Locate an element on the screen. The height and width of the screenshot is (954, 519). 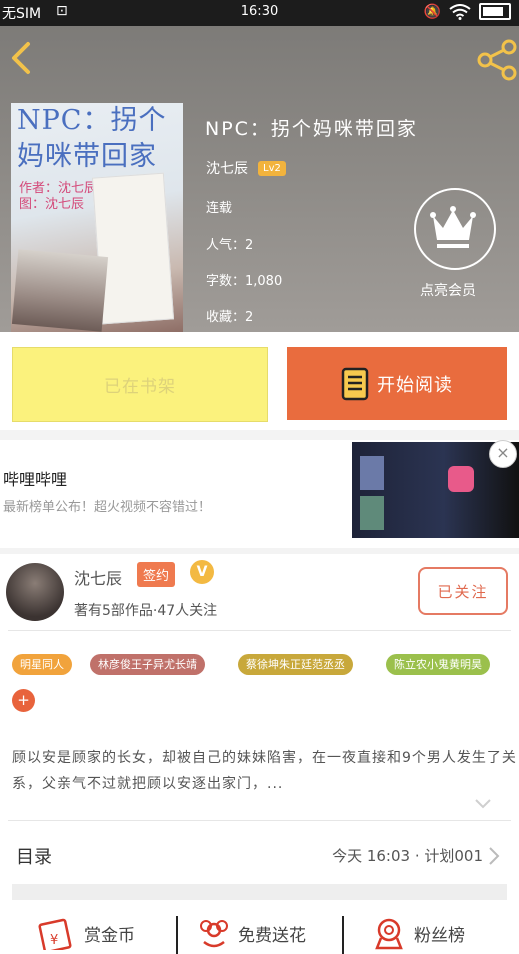
chevron-right-icon is located at coordinates (494, 856).